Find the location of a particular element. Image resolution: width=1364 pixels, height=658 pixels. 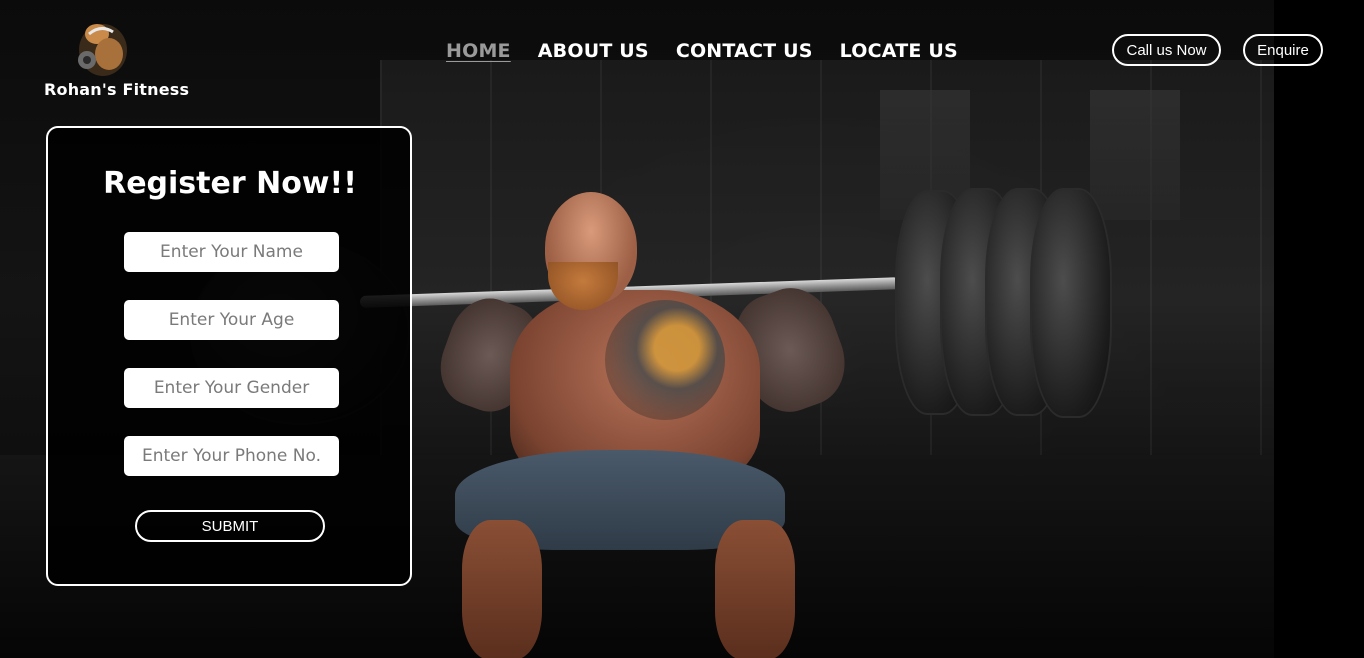

nav-about-us: ABOUT US is located at coordinates (593, 51).